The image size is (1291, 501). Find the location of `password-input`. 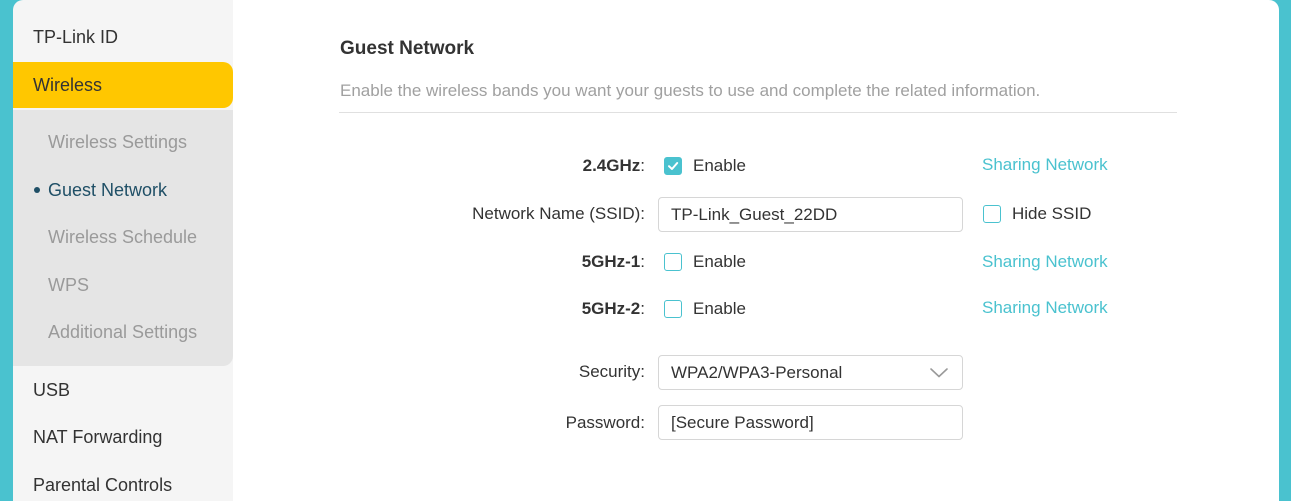

password-input is located at coordinates (810, 422).